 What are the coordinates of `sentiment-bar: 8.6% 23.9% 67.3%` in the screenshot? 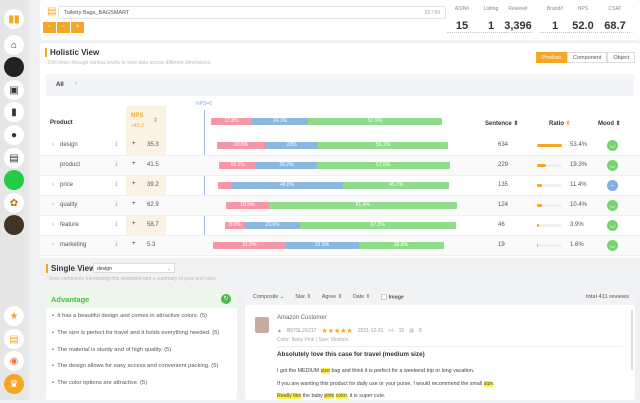 It's located at (340, 225).